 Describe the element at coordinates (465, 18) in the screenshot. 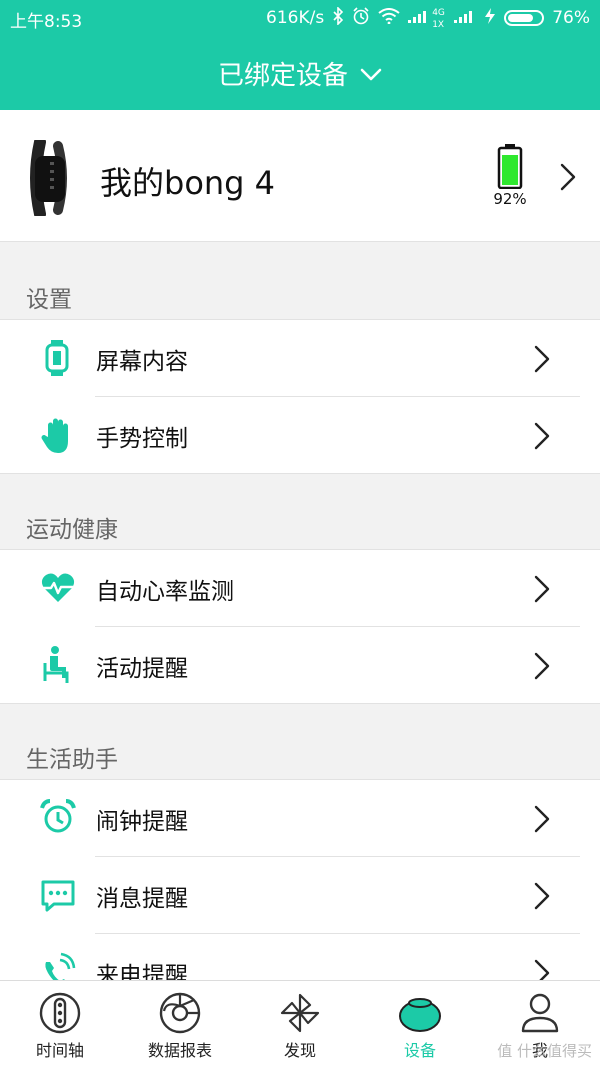

I see `signal-icon` at that location.